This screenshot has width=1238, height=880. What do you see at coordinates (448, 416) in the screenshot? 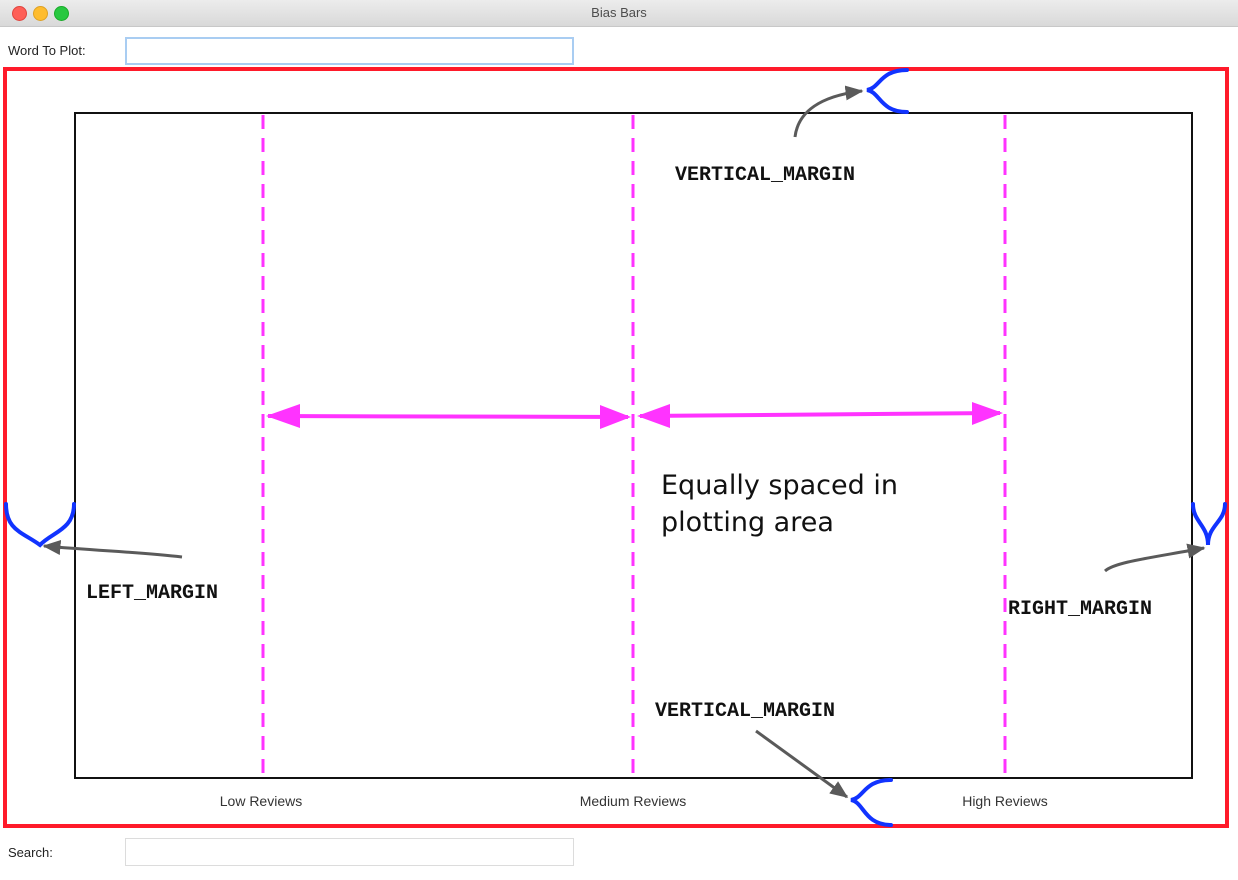
I see `spacing-arrow-left` at bounding box center [448, 416].